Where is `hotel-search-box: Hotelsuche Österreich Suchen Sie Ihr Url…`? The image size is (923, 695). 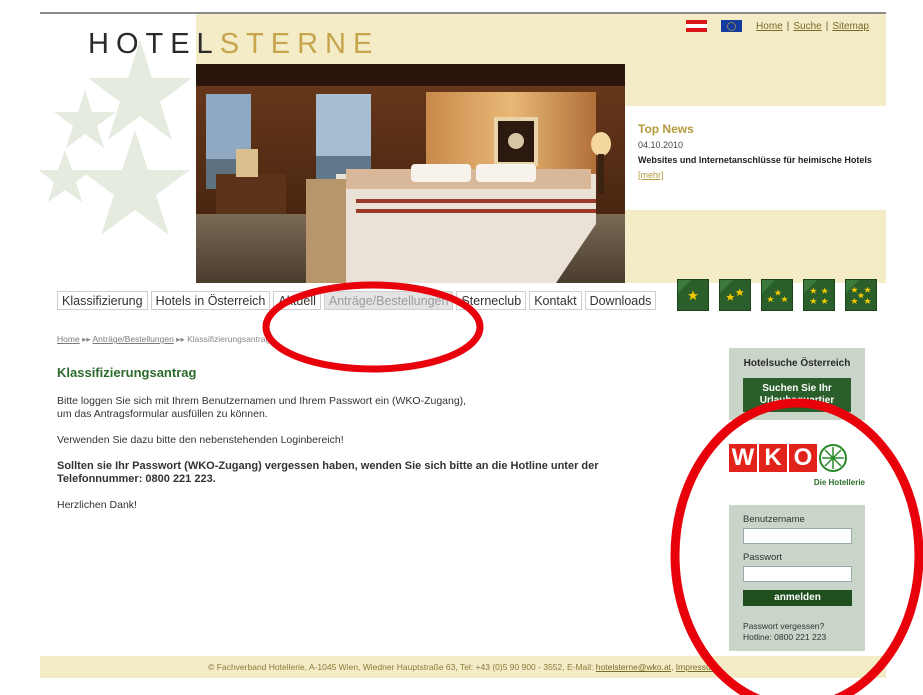 hotel-search-box: Hotelsuche Österreich Suchen Sie Ihr Url… is located at coordinates (797, 384).